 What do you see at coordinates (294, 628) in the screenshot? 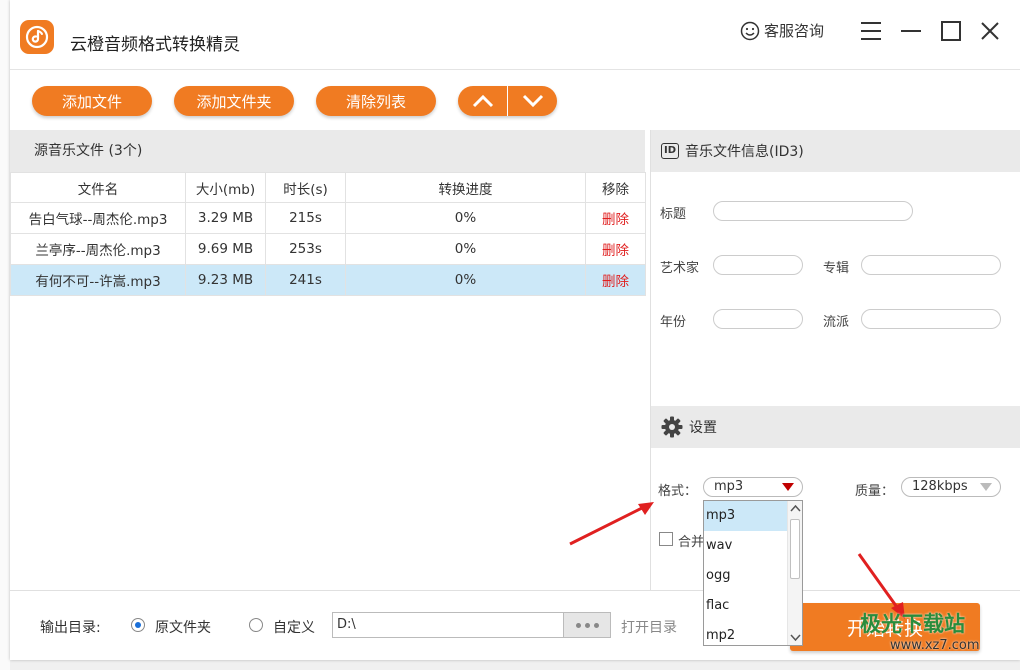
I see `custom-folder-label: 自定义` at bounding box center [294, 628].